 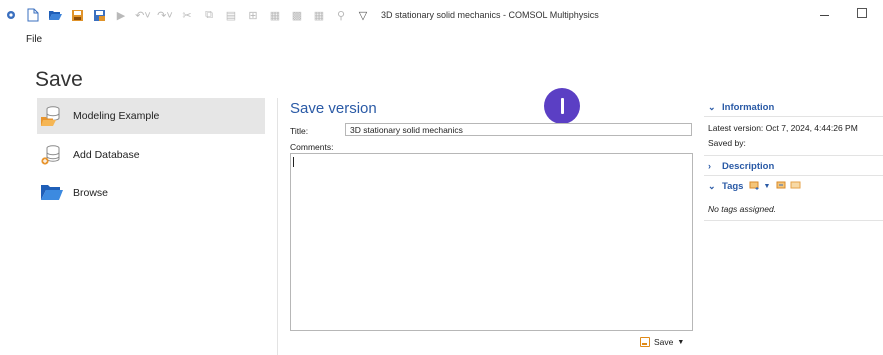 What do you see at coordinates (312, 147) in the screenshot?
I see `comments-label: Comments:` at bounding box center [312, 147].